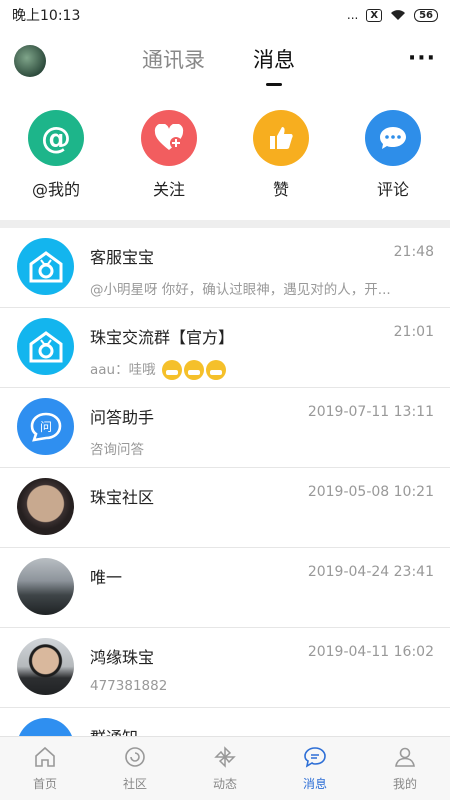 This screenshot has width=450, height=800. I want to click on contact-name: 鸿缘珠宝, so click(122, 657).